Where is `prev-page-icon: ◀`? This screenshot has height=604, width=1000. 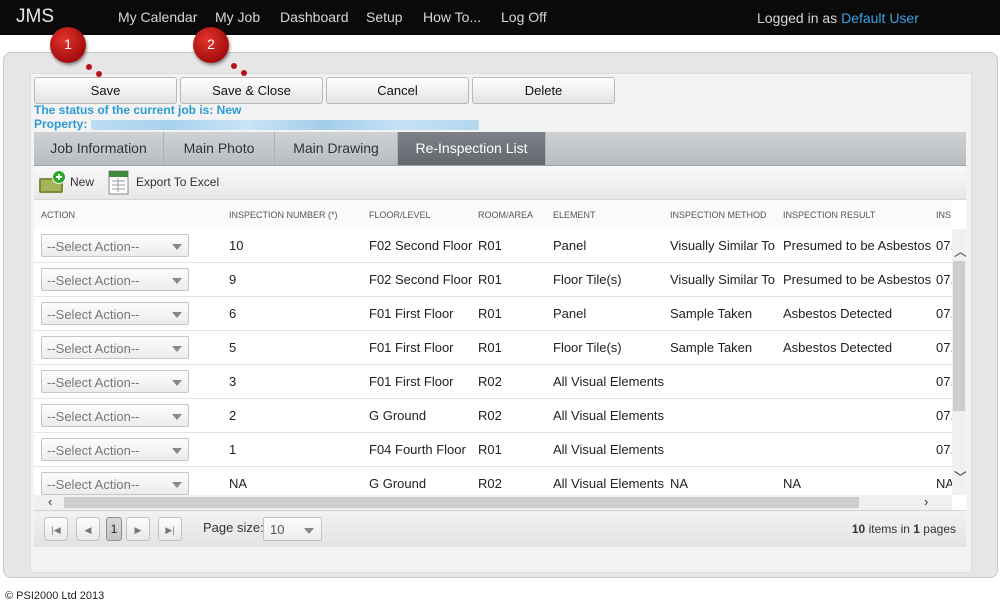
prev-page-icon: ◀ is located at coordinates (88, 529).